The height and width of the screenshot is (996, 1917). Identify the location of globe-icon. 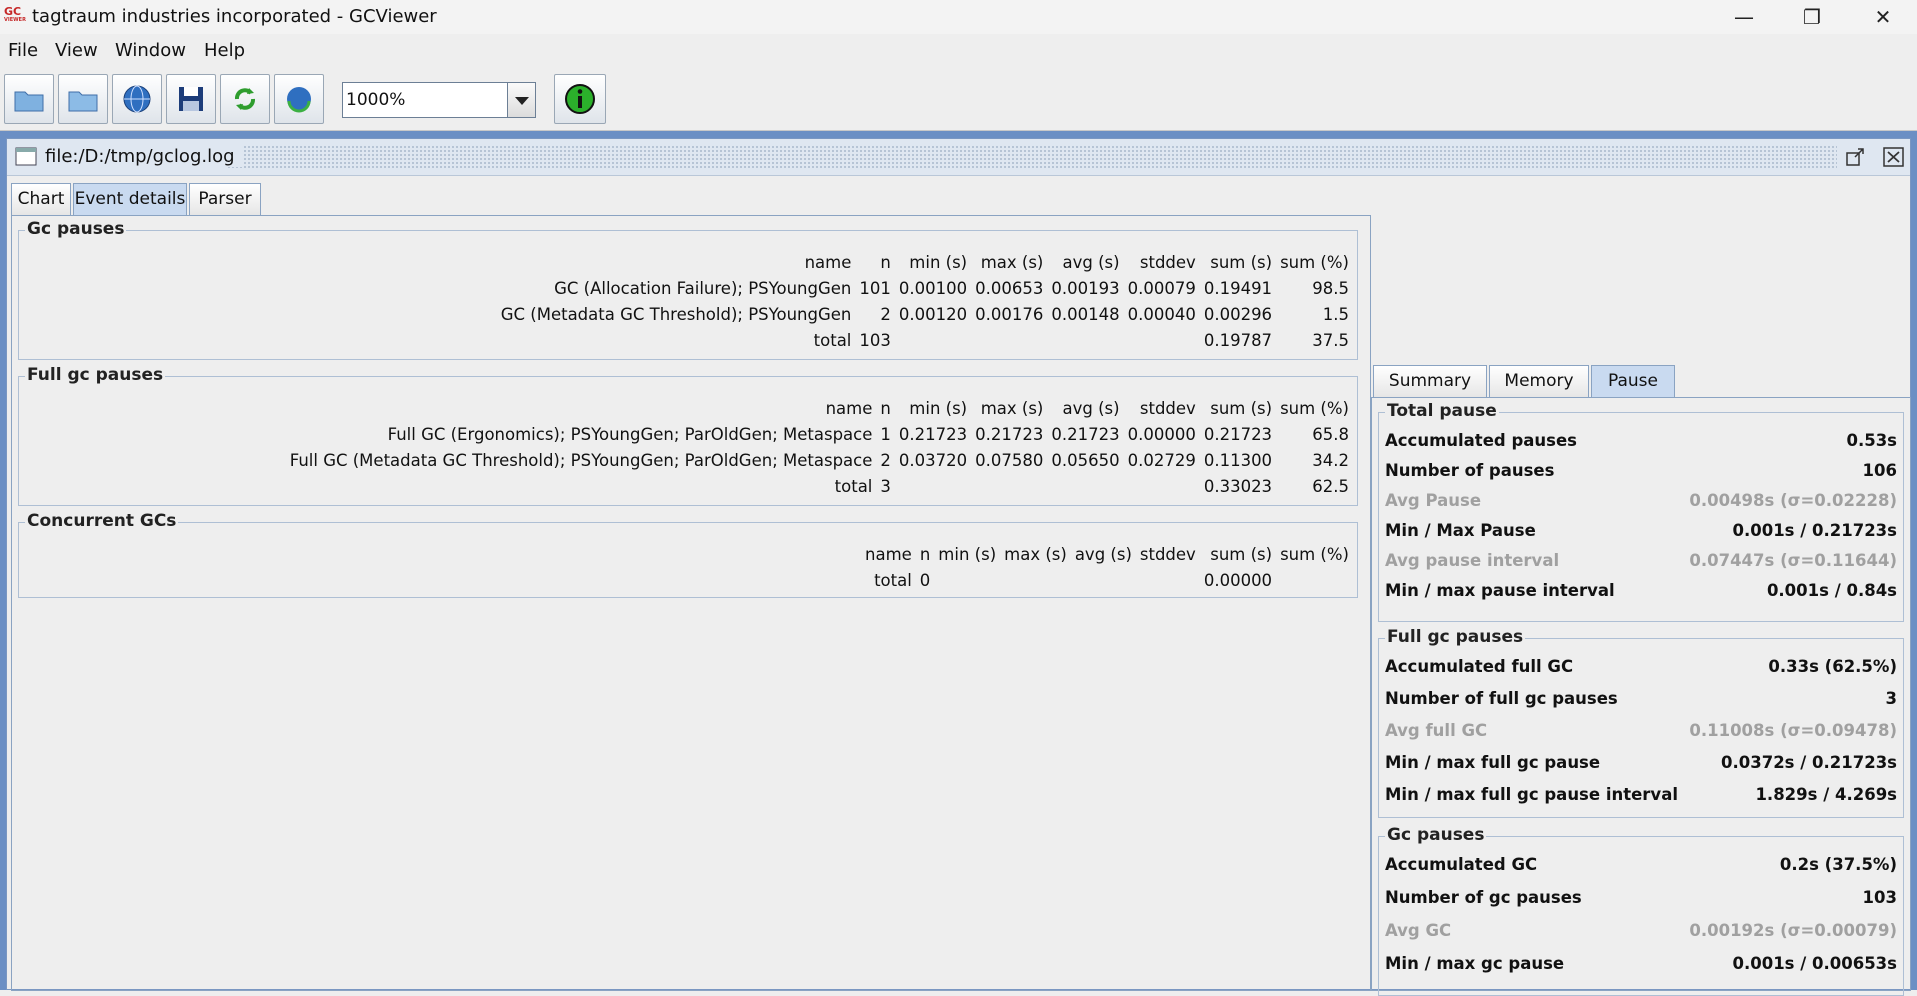
(137, 99).